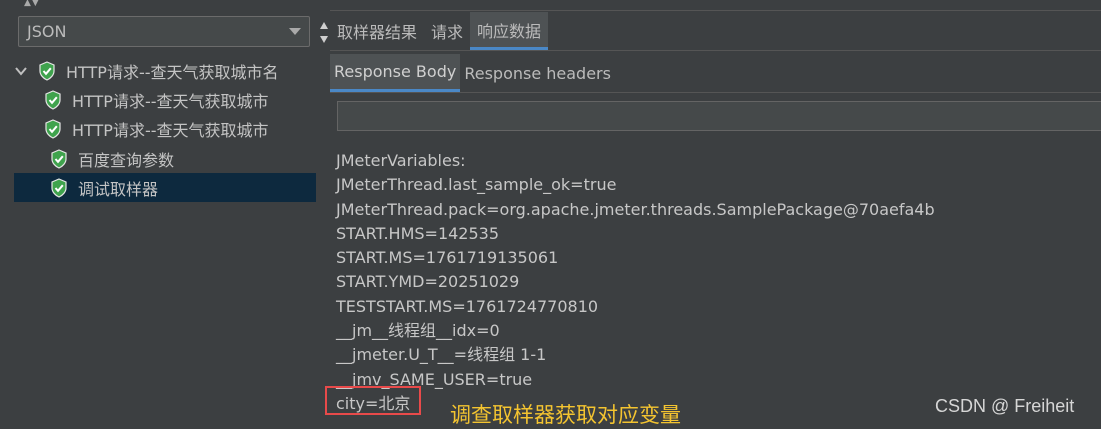 Image resolution: width=1101 pixels, height=429 pixels. What do you see at coordinates (447, 258) in the screenshot?
I see `response-line: START.MS=1761719135061` at bounding box center [447, 258].